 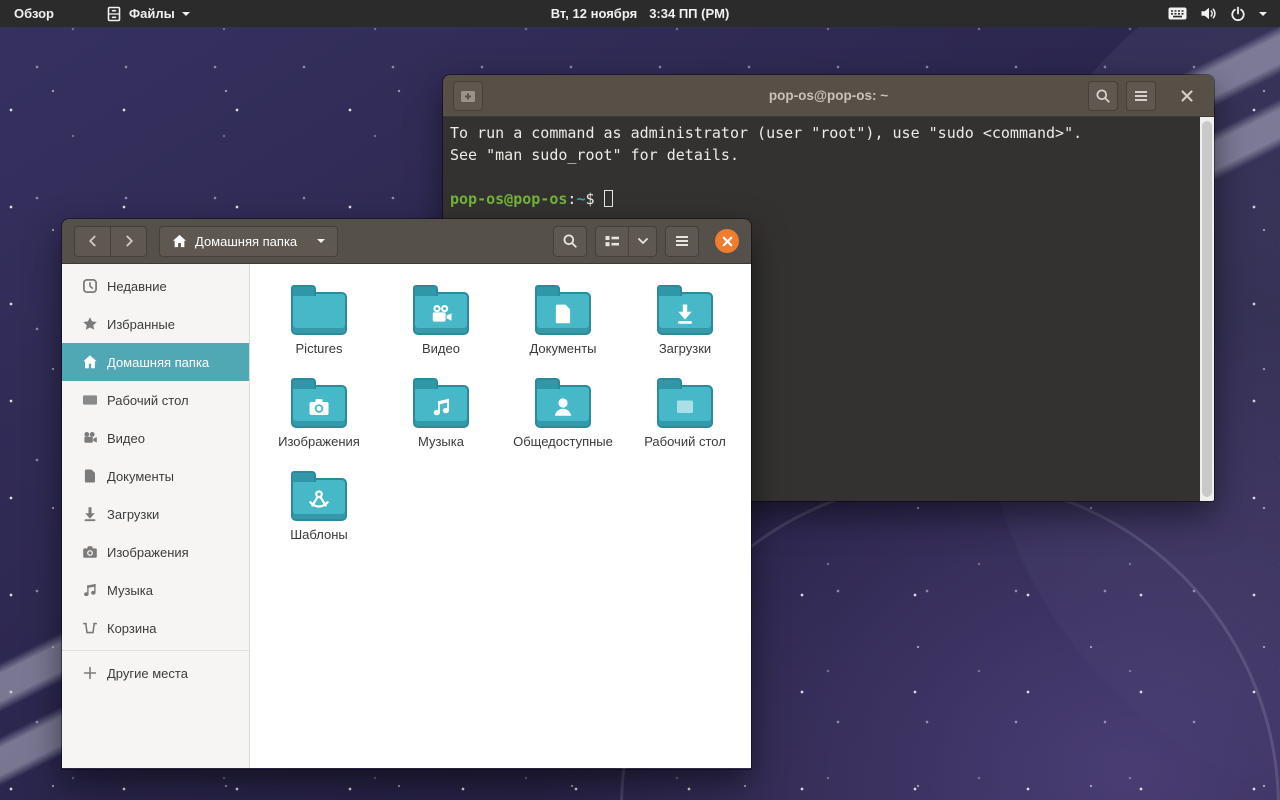 I want to click on folder-tile-pictures-en: Pictures, so click(x=319, y=319).